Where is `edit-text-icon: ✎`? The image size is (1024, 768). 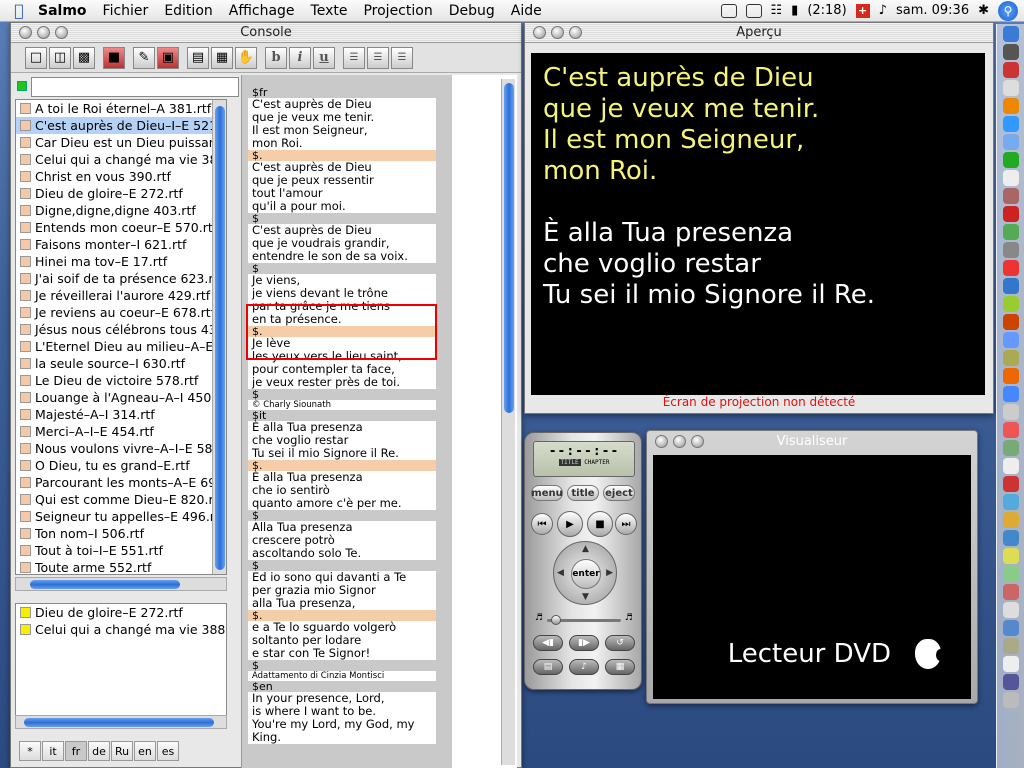 edit-text-icon: ✎ is located at coordinates (144, 57).